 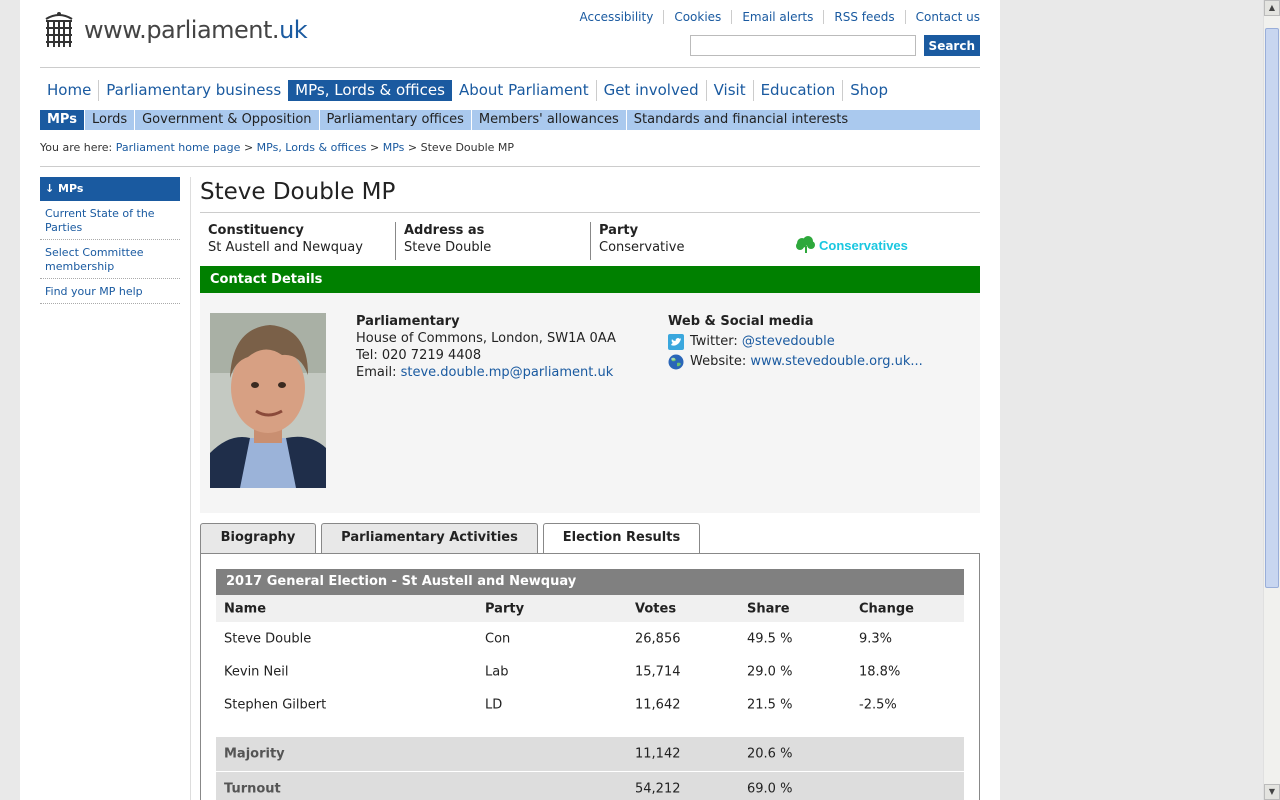 What do you see at coordinates (110, 189) in the screenshot?
I see `sidebar-heading: ↓ MPs` at bounding box center [110, 189].